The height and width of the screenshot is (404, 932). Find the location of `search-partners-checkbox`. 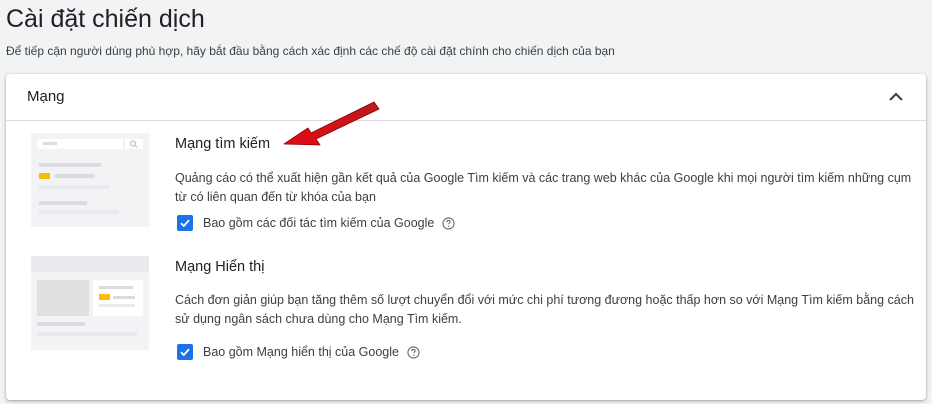

search-partners-checkbox is located at coordinates (185, 223).